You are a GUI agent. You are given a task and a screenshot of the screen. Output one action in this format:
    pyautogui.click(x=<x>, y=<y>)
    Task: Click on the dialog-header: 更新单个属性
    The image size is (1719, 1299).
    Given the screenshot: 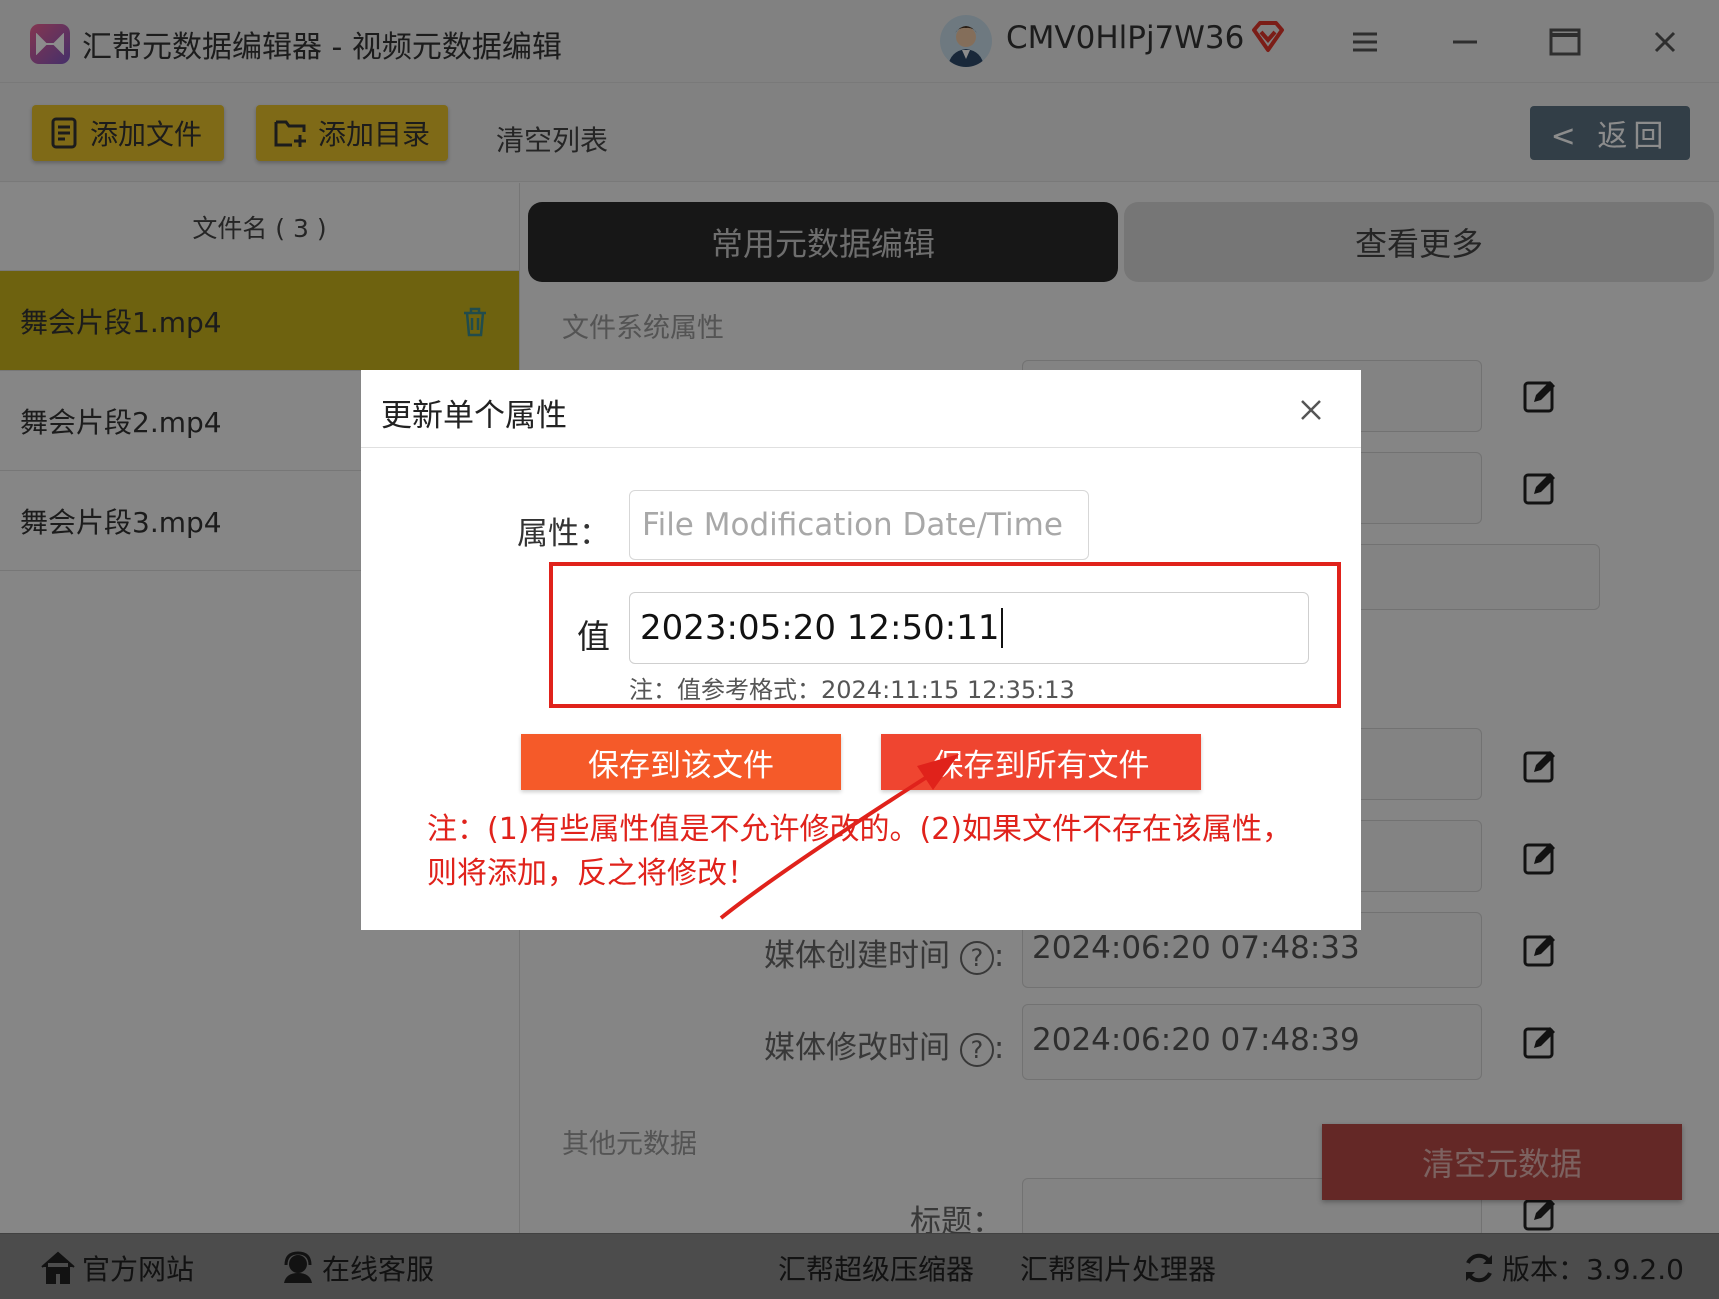 What is the action you would take?
    pyautogui.click(x=861, y=409)
    